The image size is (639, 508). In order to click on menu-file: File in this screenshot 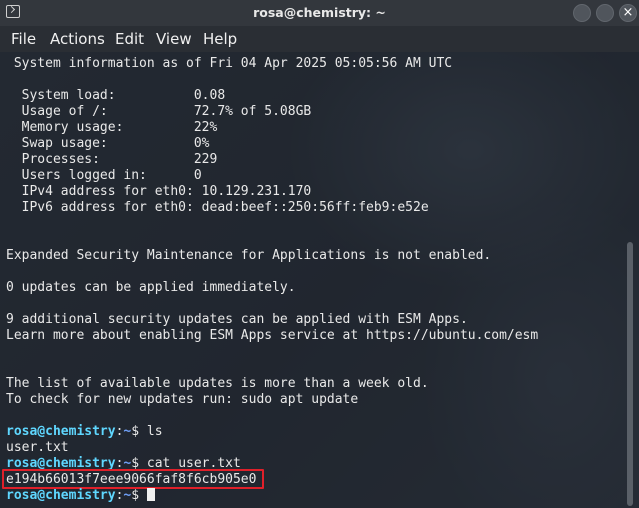, I will do `click(23, 39)`.